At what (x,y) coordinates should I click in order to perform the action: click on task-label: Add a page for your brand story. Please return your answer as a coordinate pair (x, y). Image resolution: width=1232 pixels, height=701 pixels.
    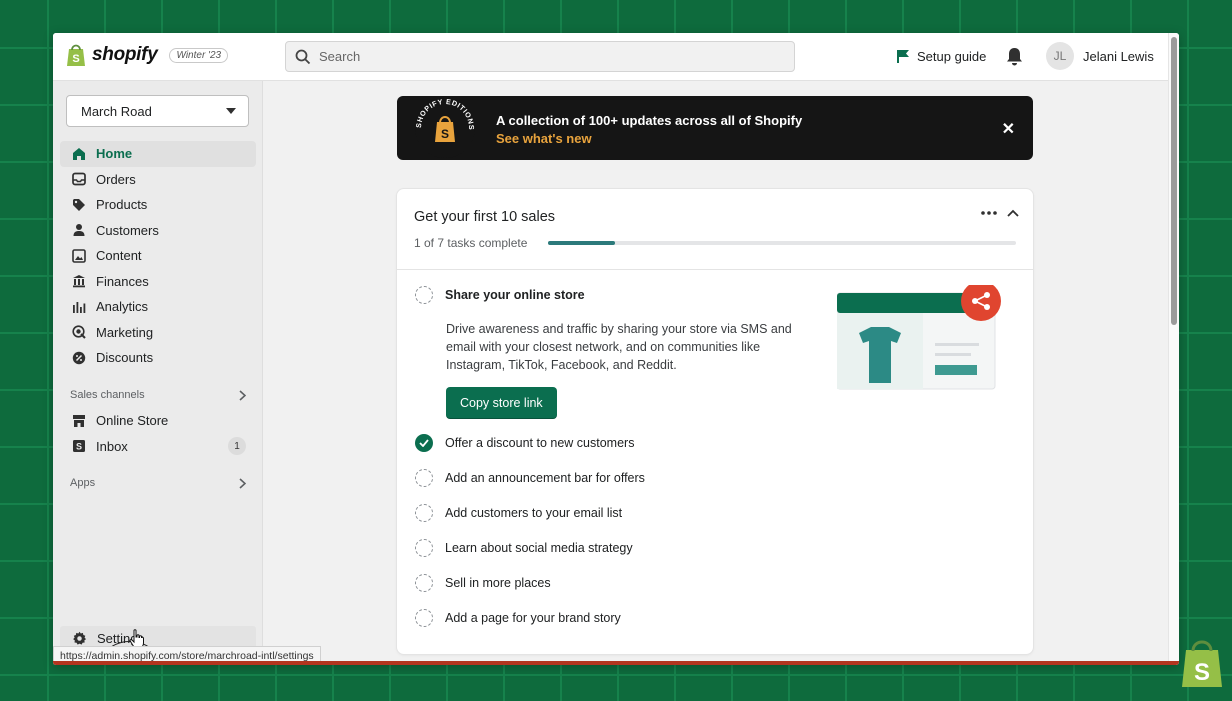
    Looking at the image, I should click on (533, 618).